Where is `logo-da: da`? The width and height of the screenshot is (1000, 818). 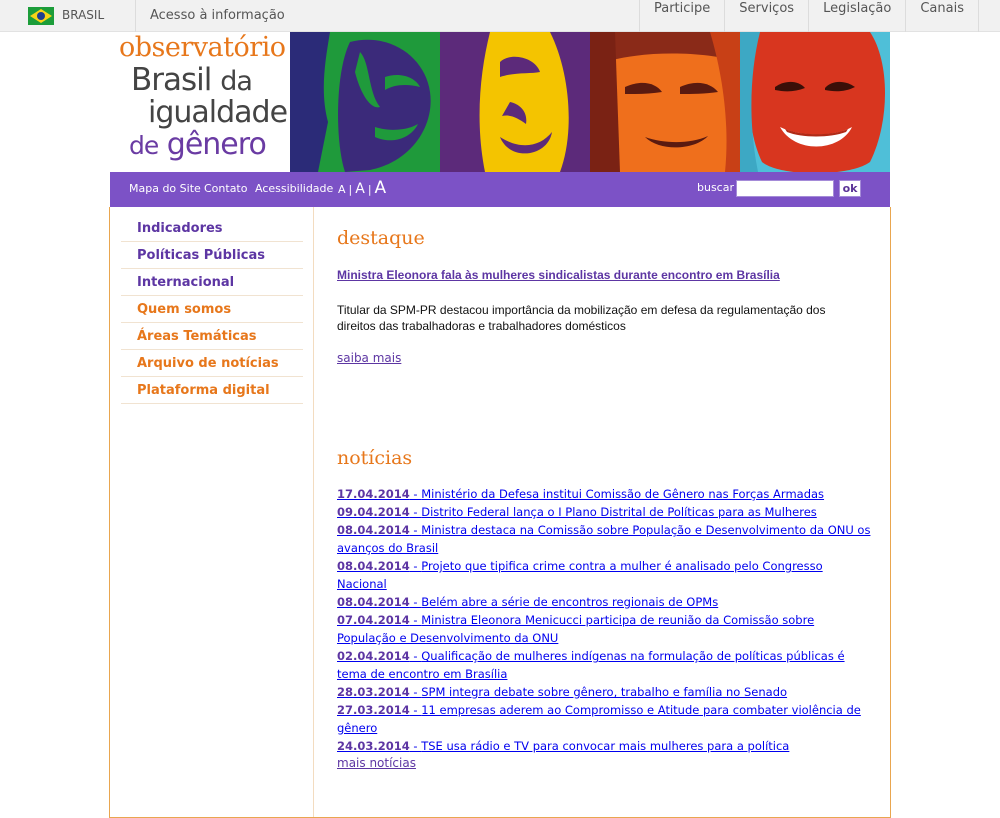 logo-da: da is located at coordinates (236, 81).